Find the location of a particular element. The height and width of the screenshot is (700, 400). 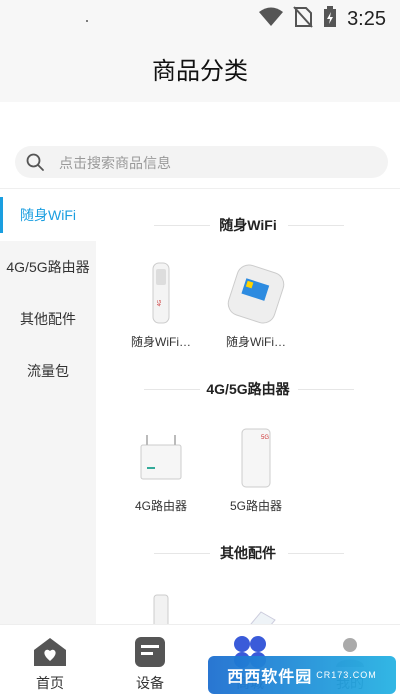

status-time: 3:25 is located at coordinates (366, 19).